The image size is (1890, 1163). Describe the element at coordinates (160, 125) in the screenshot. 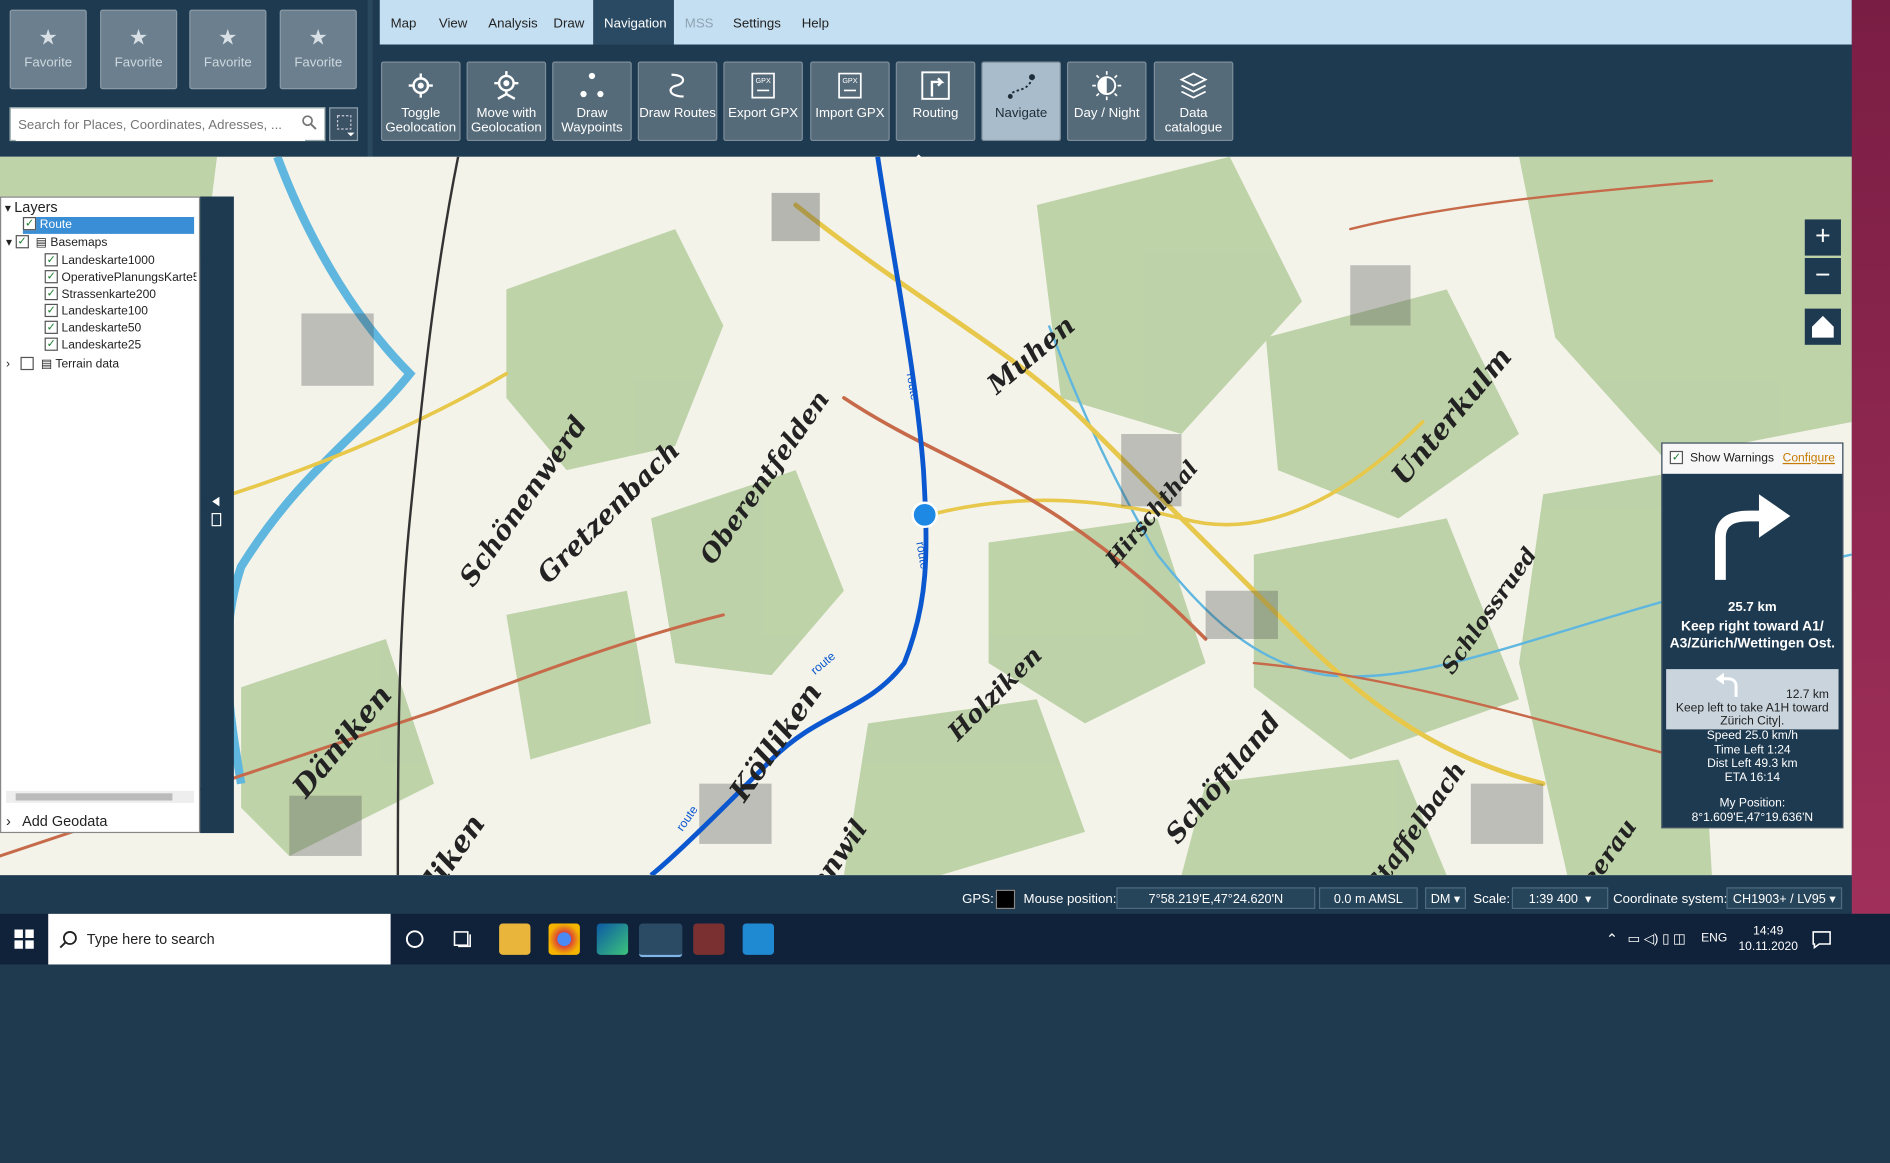

I see `search-input` at that location.